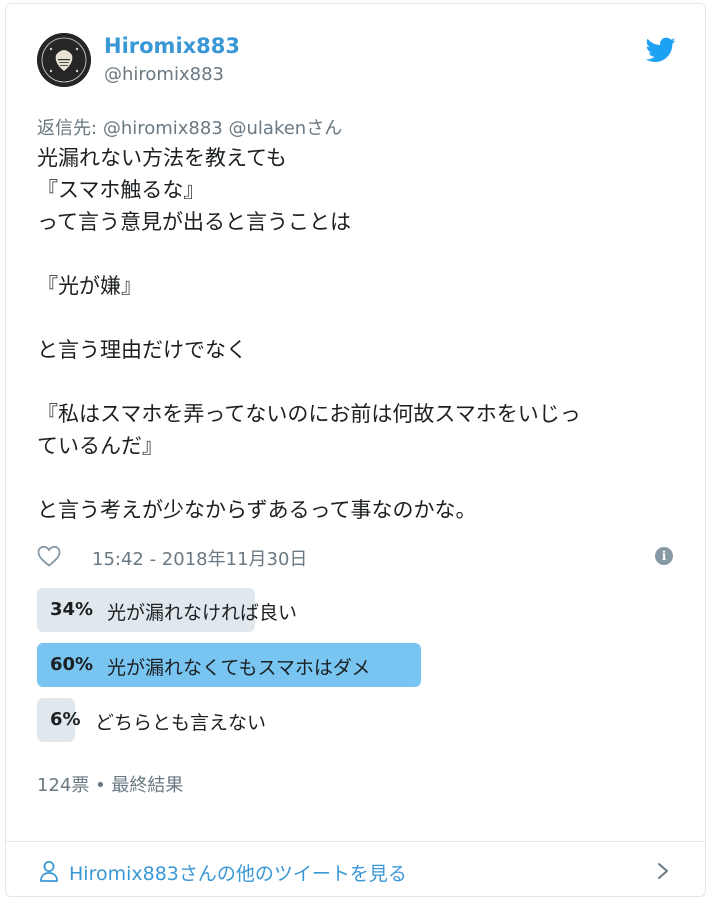  What do you see at coordinates (181, 723) in the screenshot?
I see `poll-option-label: どちらとも言えない` at bounding box center [181, 723].